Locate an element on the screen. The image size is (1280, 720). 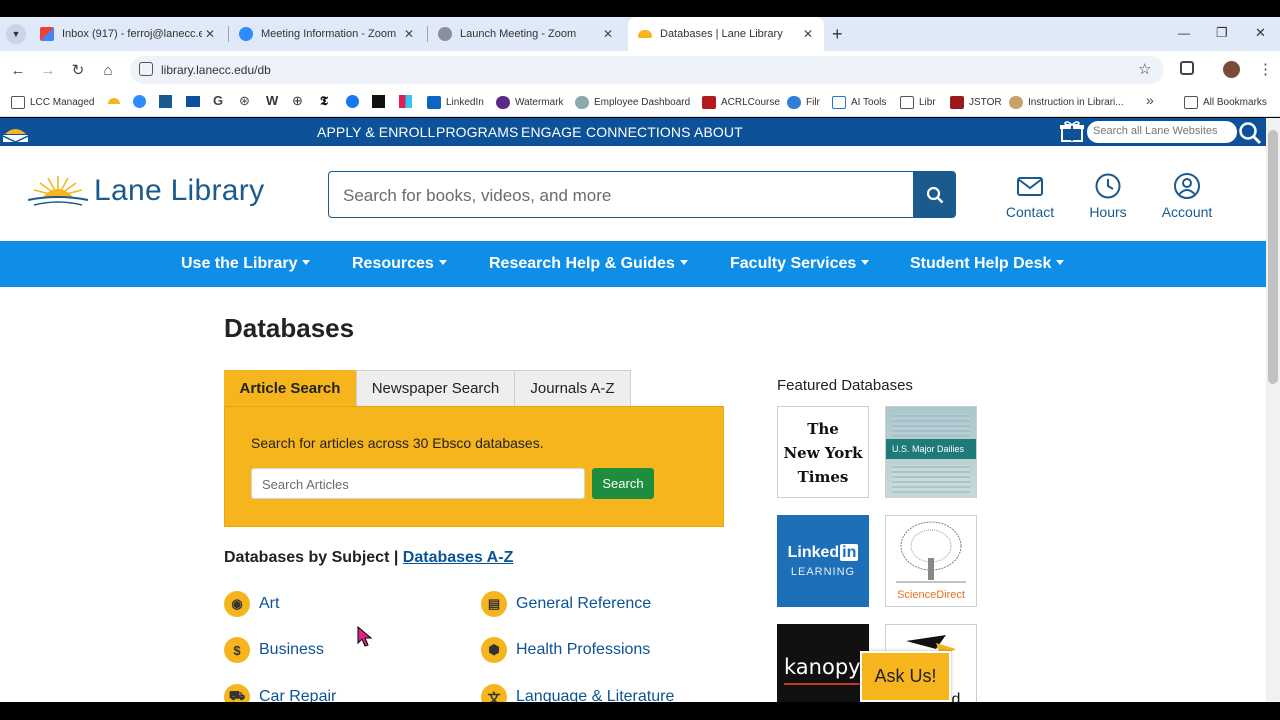
all-bookmarks-button: All Bookmarks is located at coordinates (1225, 102).